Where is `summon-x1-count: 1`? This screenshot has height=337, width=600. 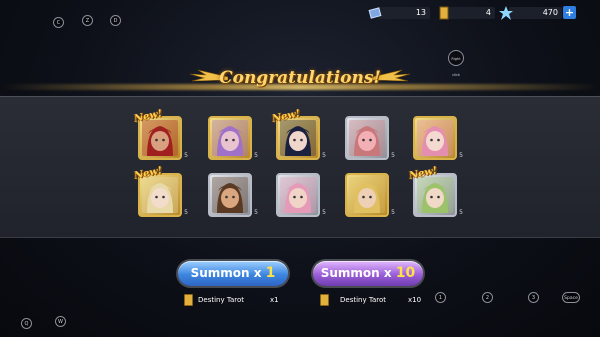 summon-x1-count: 1 is located at coordinates (270, 273).